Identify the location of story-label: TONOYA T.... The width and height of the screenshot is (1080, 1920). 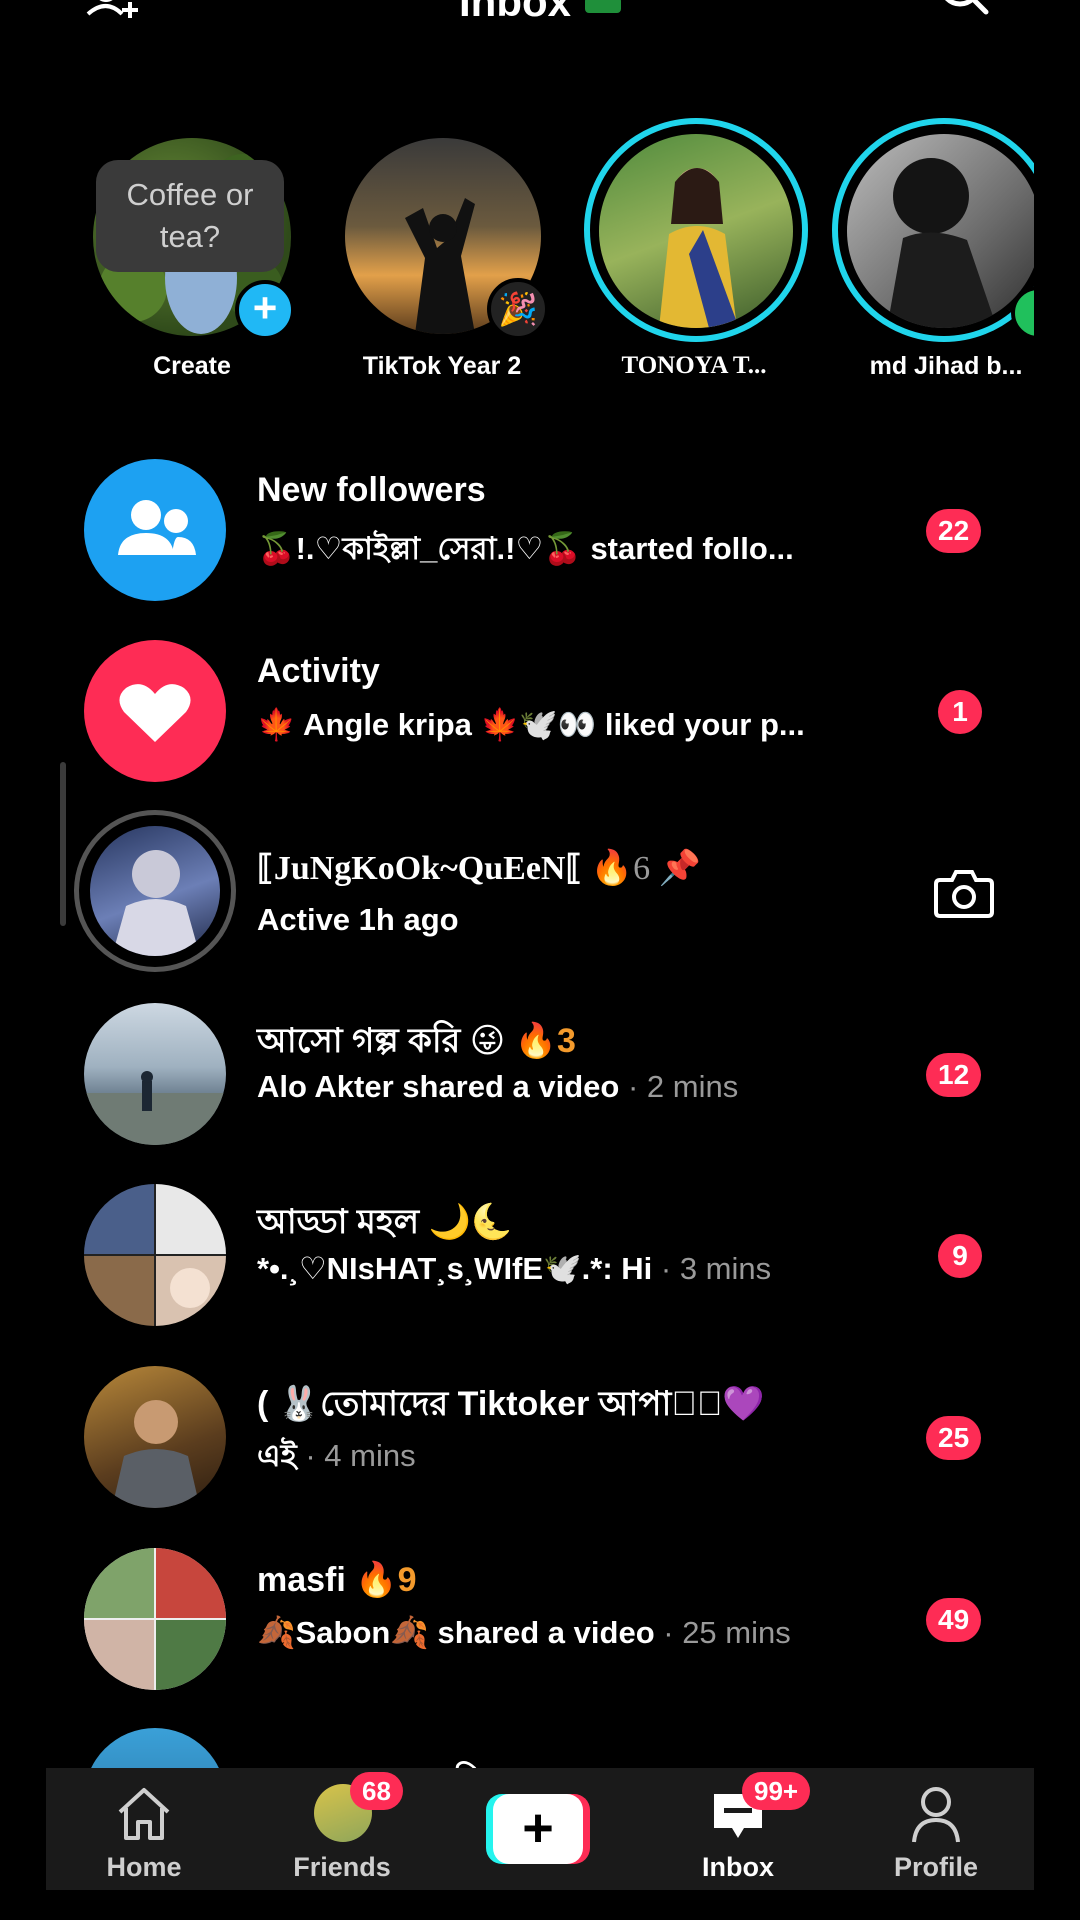
(694, 365).